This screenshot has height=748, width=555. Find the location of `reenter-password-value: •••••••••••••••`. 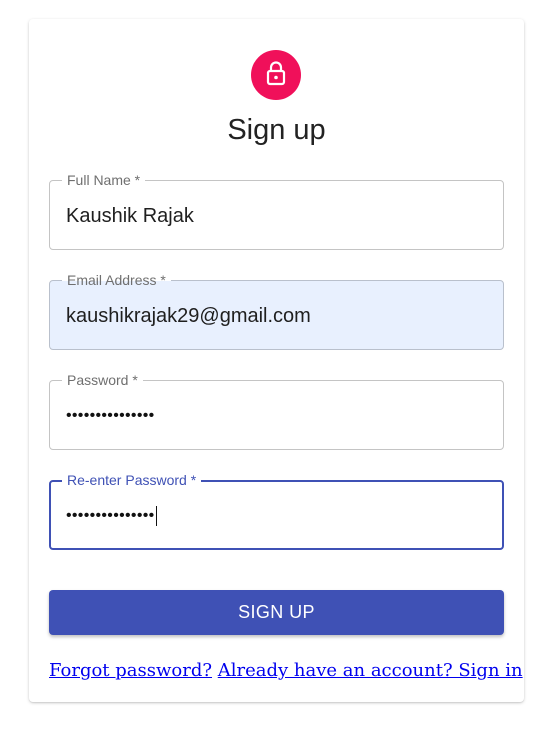

reenter-password-value: ••••••••••••••• is located at coordinates (111, 516).